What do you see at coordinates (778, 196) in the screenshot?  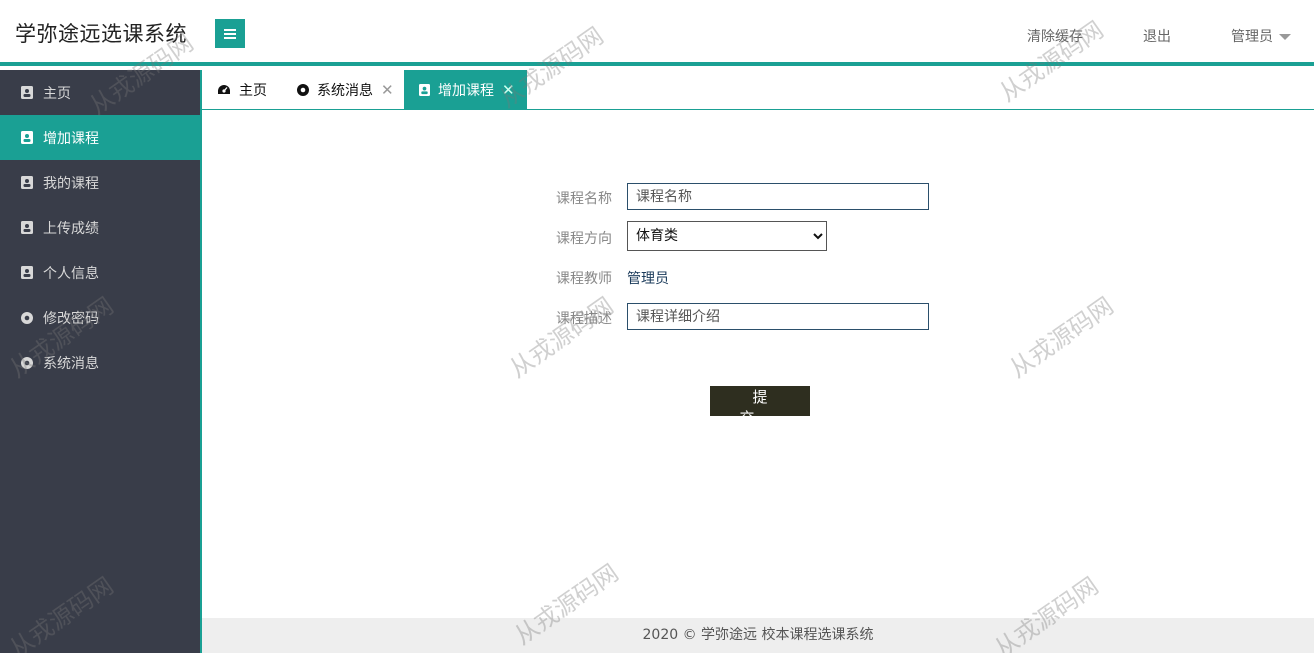 I see `course-name-input` at bounding box center [778, 196].